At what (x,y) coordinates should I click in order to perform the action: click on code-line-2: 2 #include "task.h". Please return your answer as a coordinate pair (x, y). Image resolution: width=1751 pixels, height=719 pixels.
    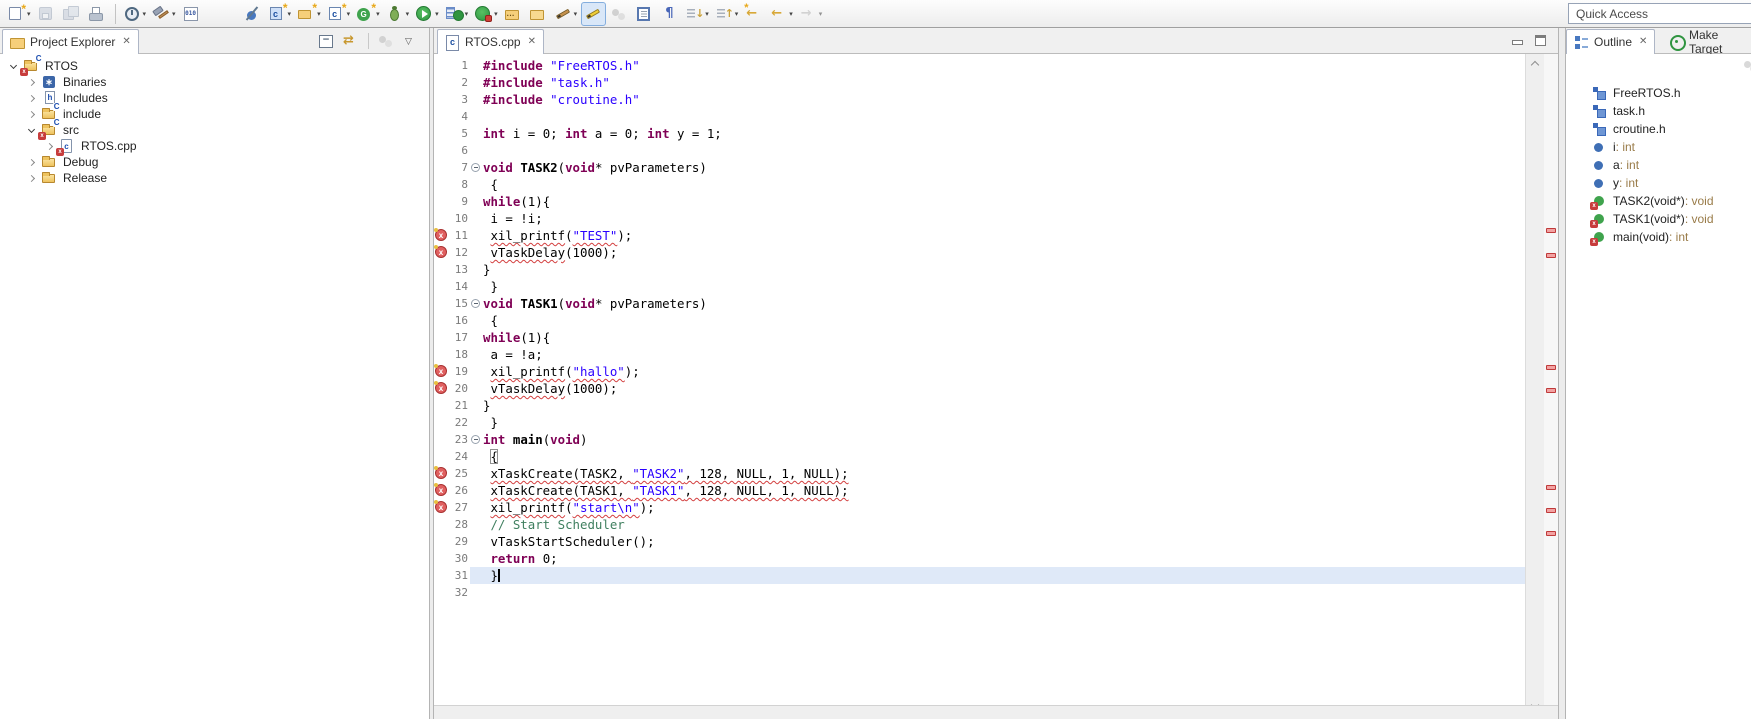
    Looking at the image, I should click on (979, 82).